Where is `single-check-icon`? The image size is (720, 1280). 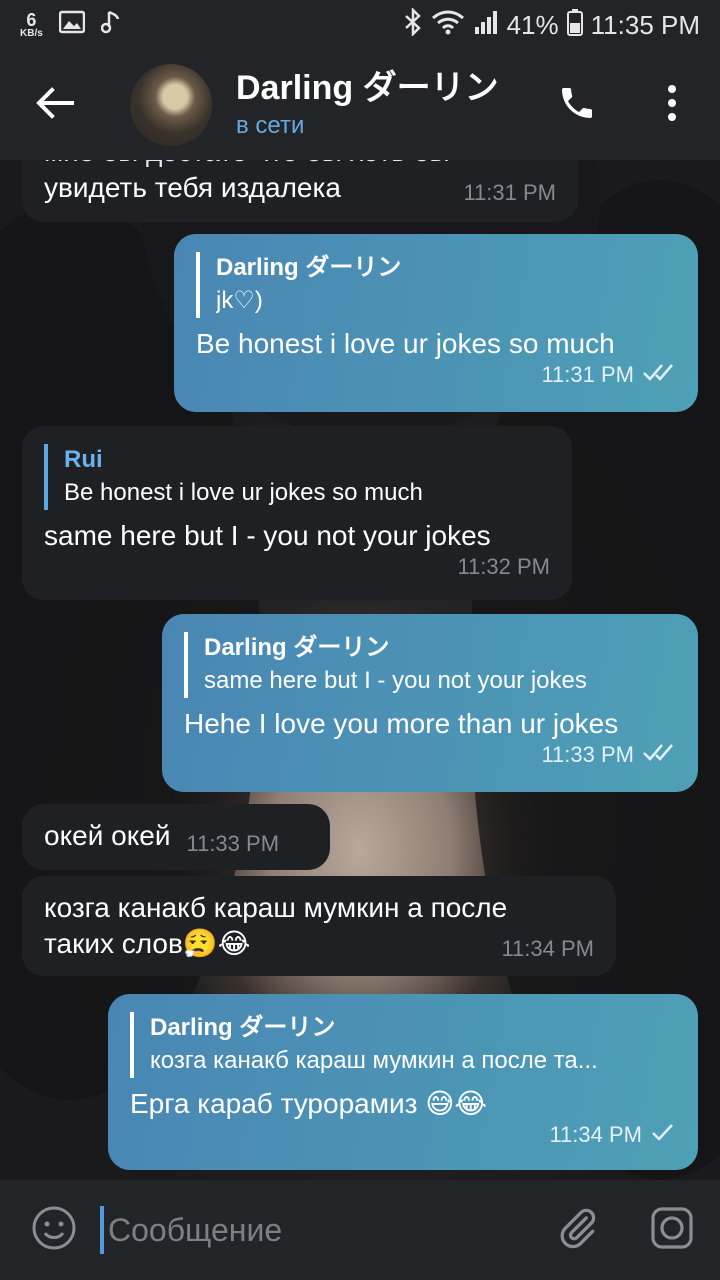
single-check-icon is located at coordinates (663, 1135).